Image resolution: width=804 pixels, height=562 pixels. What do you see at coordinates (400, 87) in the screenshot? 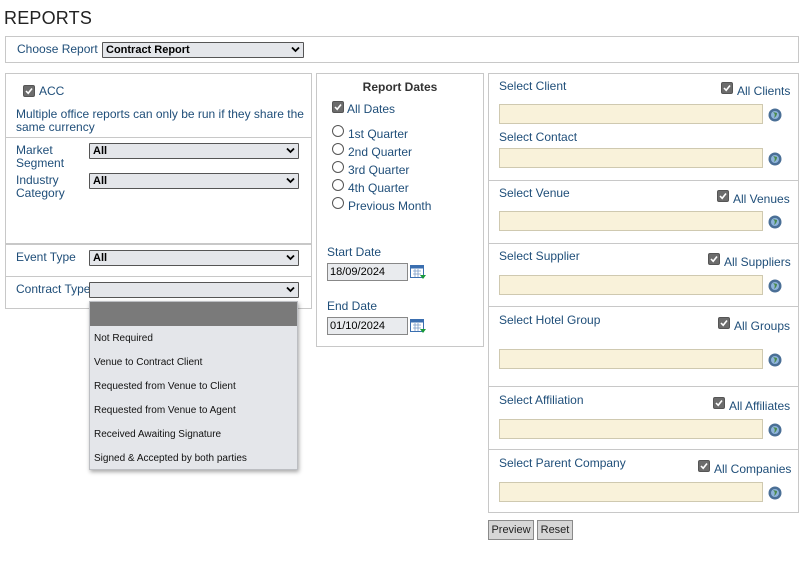
I see `report-dates-heading: Report Dates` at bounding box center [400, 87].